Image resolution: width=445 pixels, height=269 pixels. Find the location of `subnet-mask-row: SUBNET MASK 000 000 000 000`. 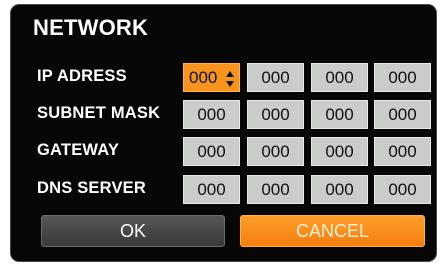

subnet-mask-row: SUBNET MASK 000 000 000 000 is located at coordinates (223, 115).